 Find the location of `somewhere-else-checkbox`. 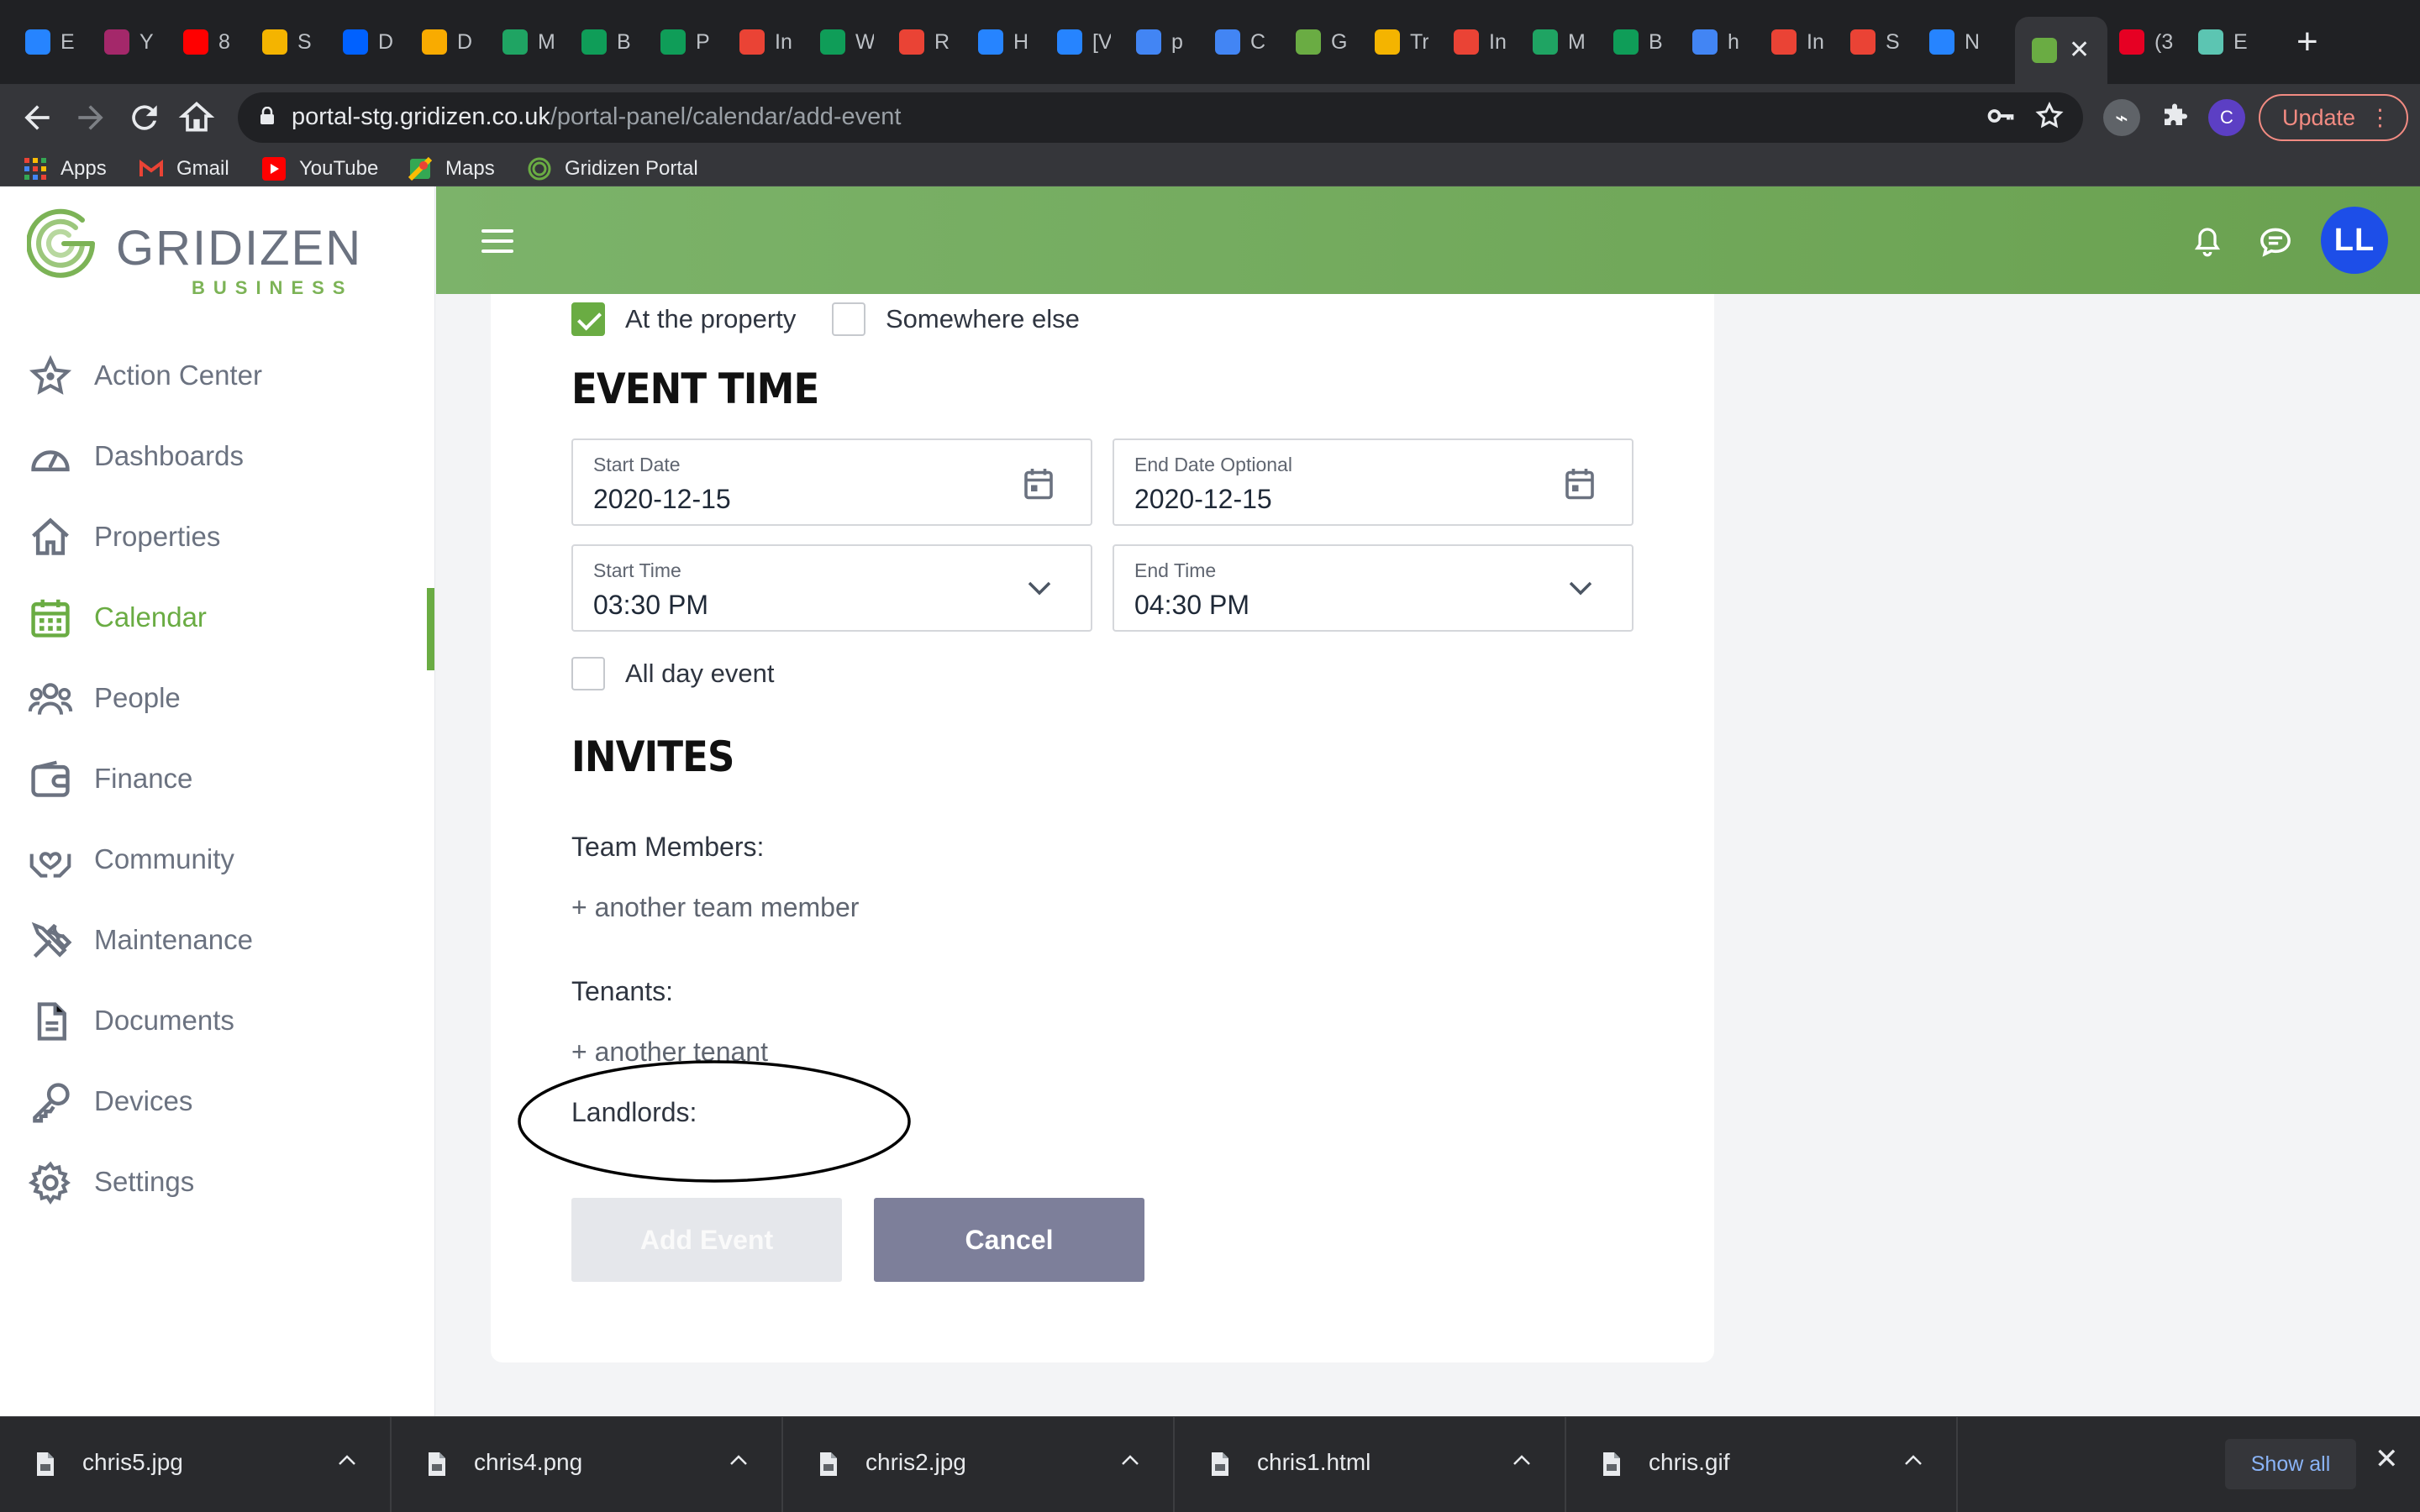

somewhere-else-checkbox is located at coordinates (848, 319).